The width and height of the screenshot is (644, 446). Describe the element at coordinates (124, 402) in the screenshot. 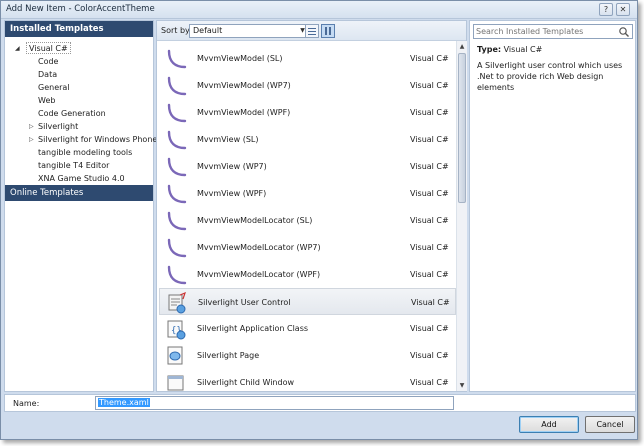

I see `name-value: Theme.xaml` at that location.